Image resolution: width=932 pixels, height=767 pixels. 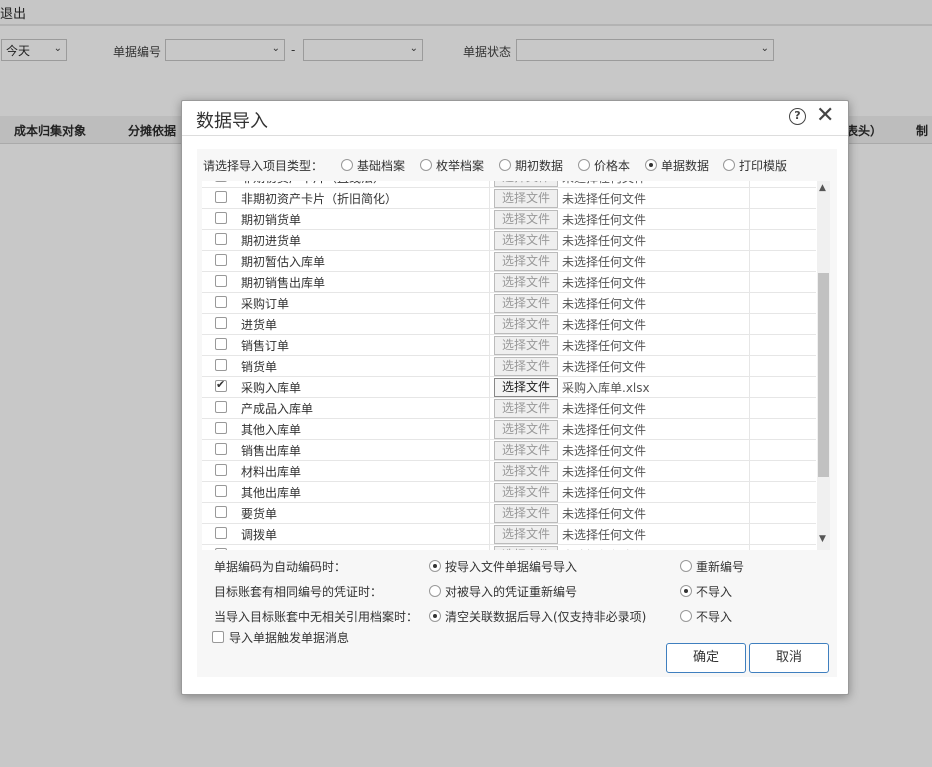 What do you see at coordinates (218, 637) in the screenshot?
I see `checkbox` at bounding box center [218, 637].